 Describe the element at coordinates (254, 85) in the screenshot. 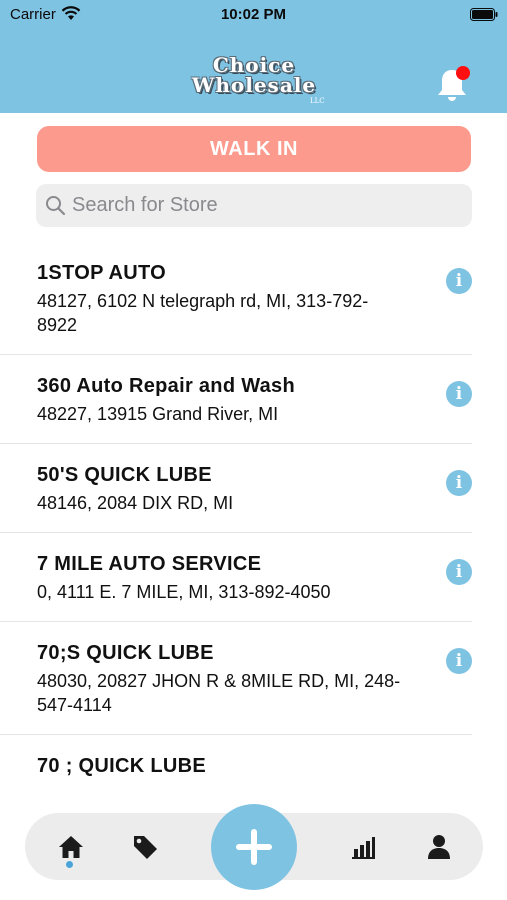

I see `logo-line-2: Wholesale` at that location.